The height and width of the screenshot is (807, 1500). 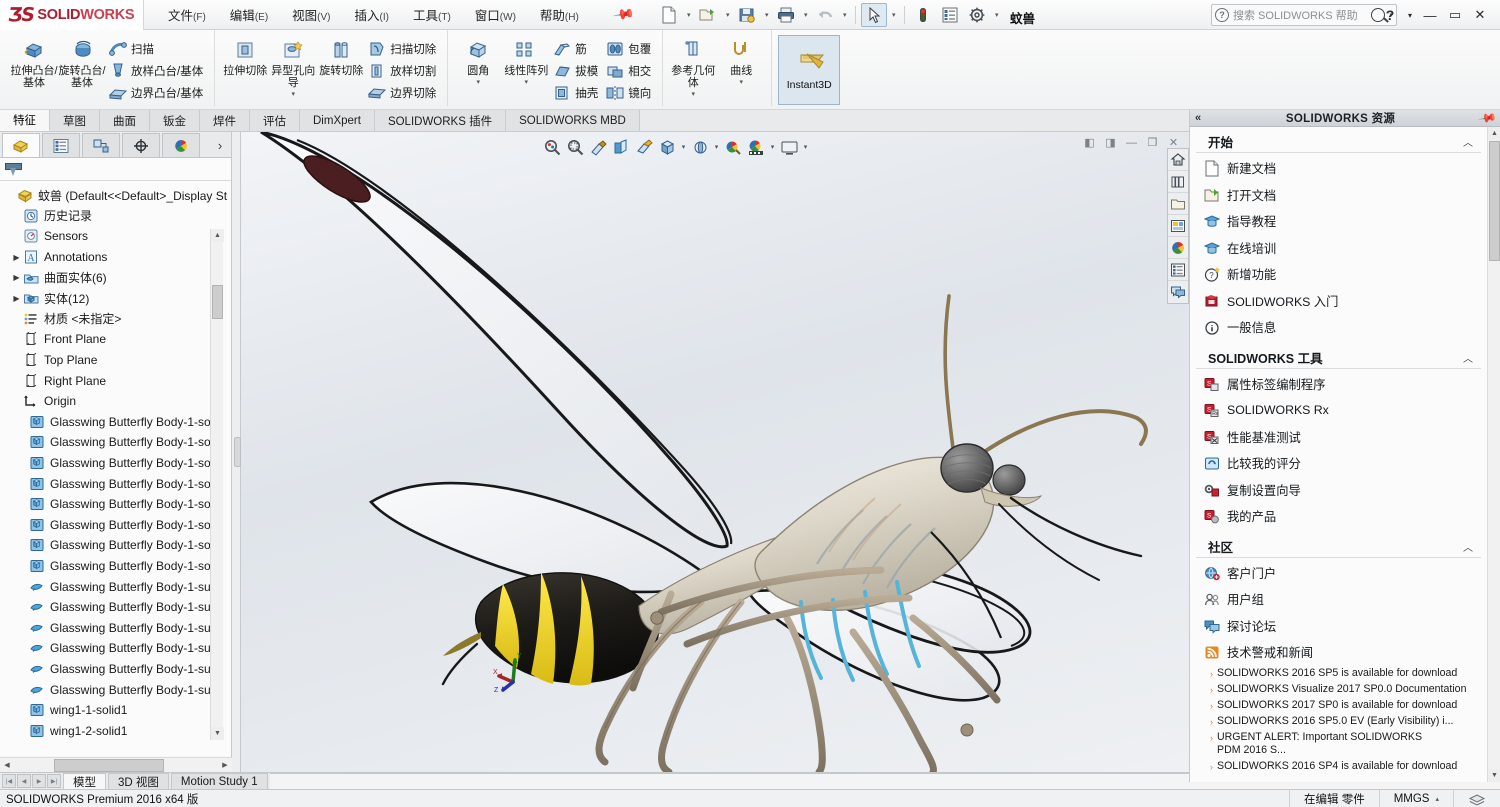 What do you see at coordinates (1338, 463) in the screenshot?
I see `tp-item-compare-my-score: 比较我的评分` at bounding box center [1338, 463].